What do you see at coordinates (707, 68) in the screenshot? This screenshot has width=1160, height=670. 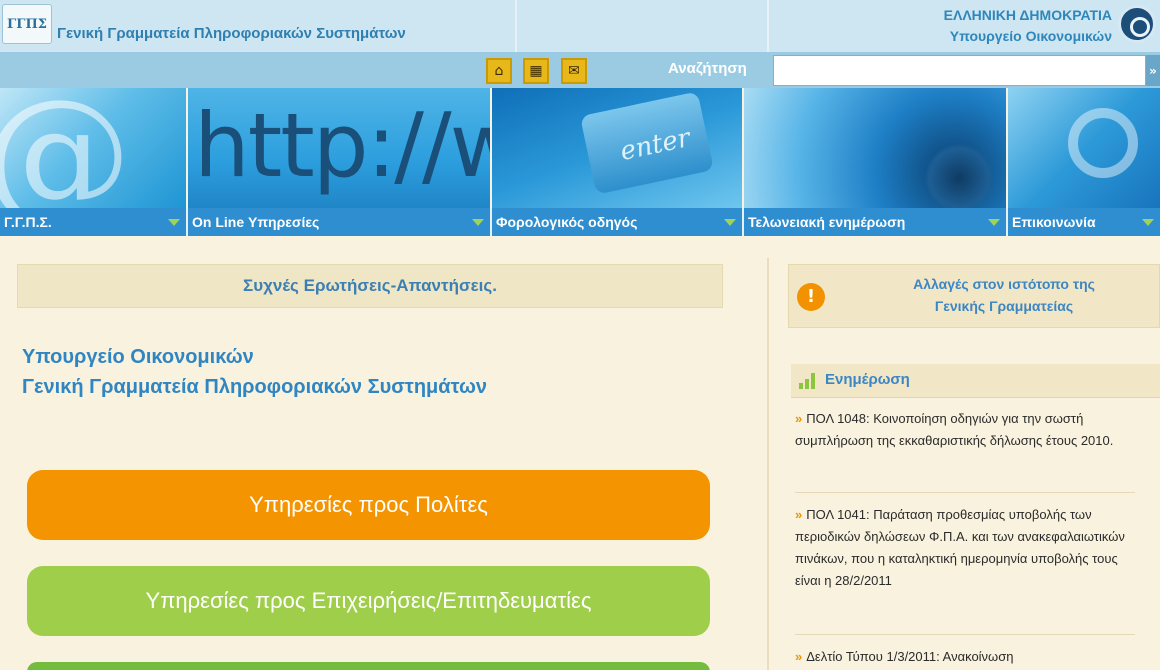 I see `search-label: Αναζήτηση` at bounding box center [707, 68].